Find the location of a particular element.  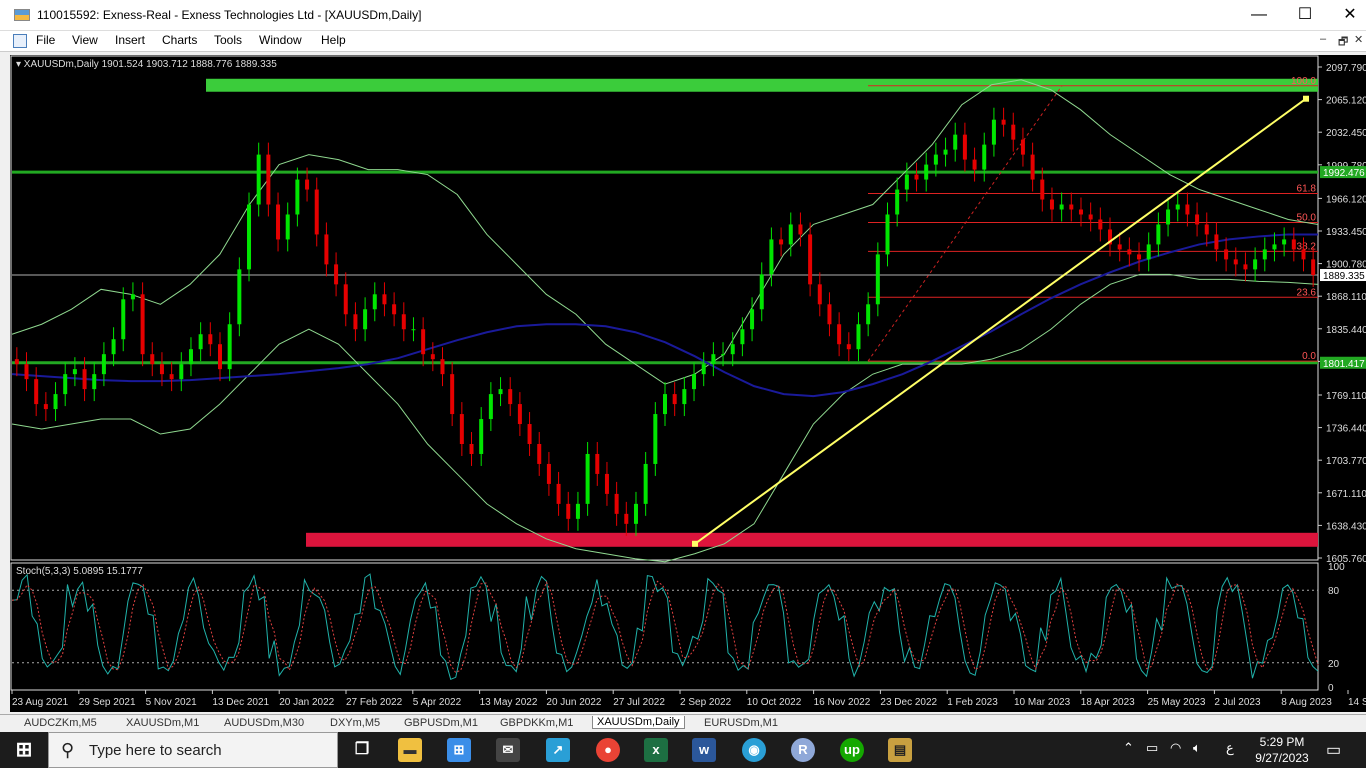

tab-xauusdm-m1: XAUUSDm,M1 is located at coordinates (162, 723).